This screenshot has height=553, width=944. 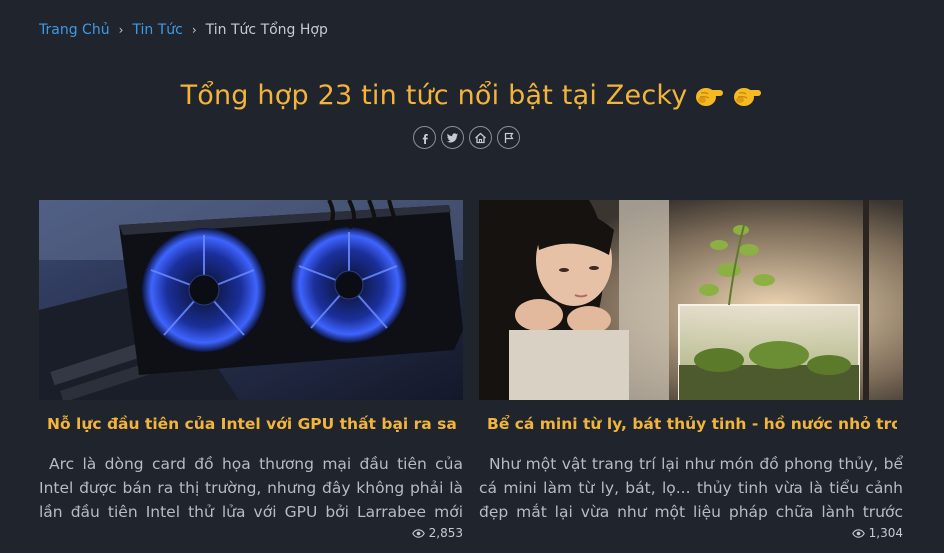 I want to click on breadcrumb-news-link: Tin Tức, so click(x=157, y=30).